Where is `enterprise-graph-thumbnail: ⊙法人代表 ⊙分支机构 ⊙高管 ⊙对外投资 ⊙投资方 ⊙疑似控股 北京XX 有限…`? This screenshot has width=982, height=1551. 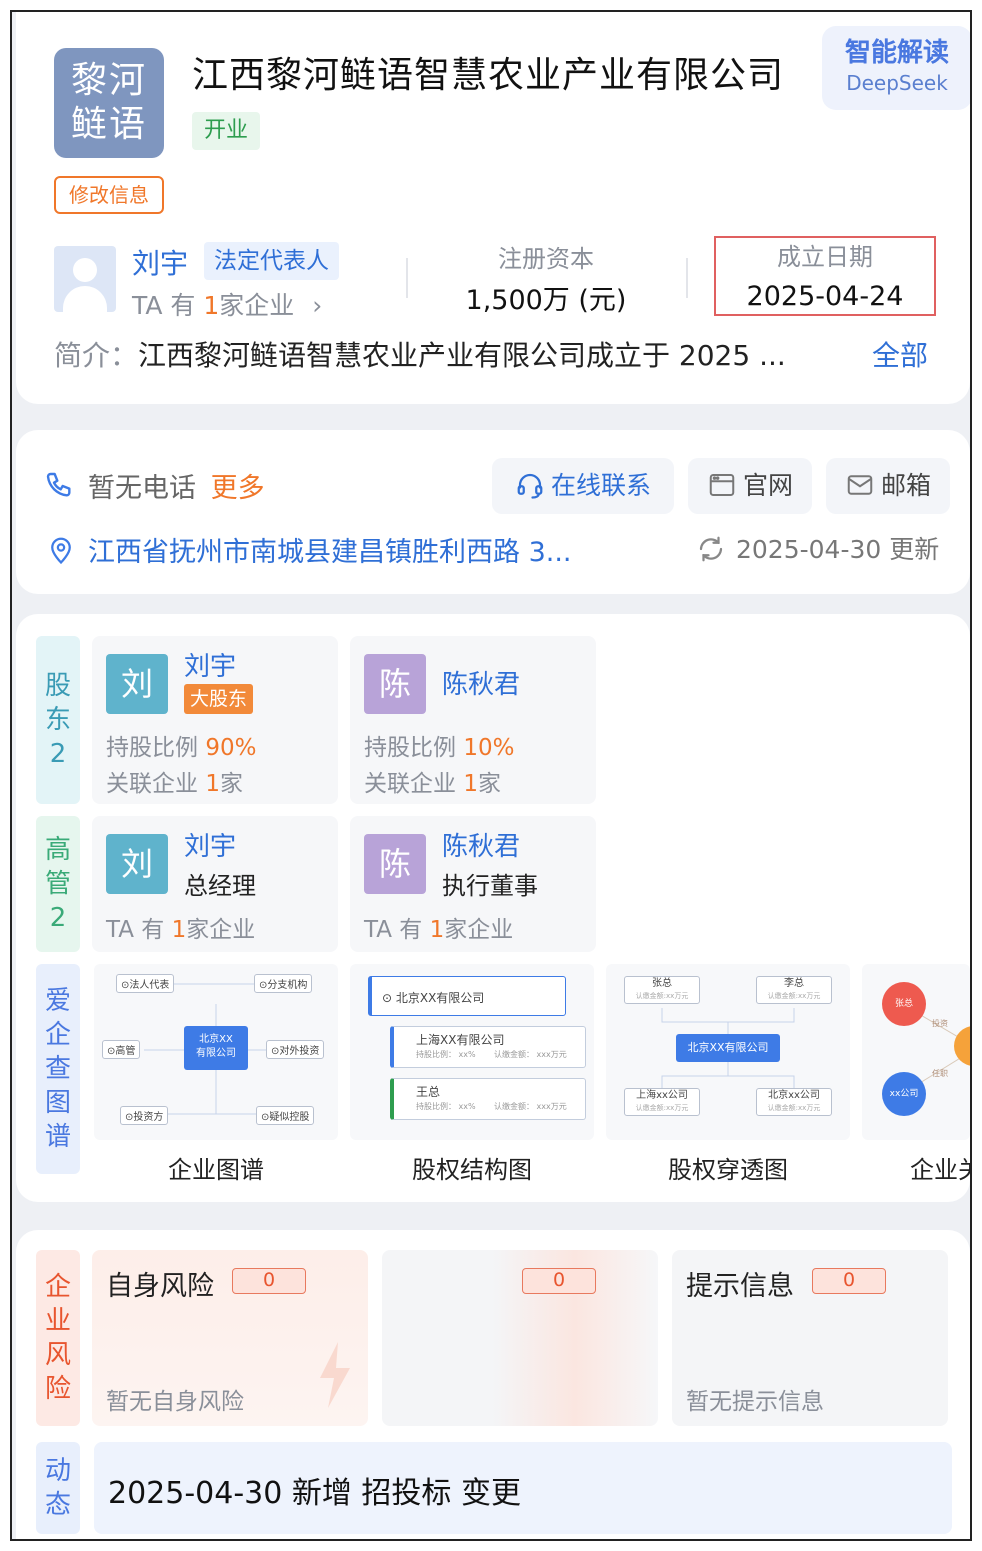 enterprise-graph-thumbnail: ⊙法人代表 ⊙分支机构 ⊙高管 ⊙对外投资 ⊙投资方 ⊙疑似控股 北京XX 有限… is located at coordinates (216, 1052).